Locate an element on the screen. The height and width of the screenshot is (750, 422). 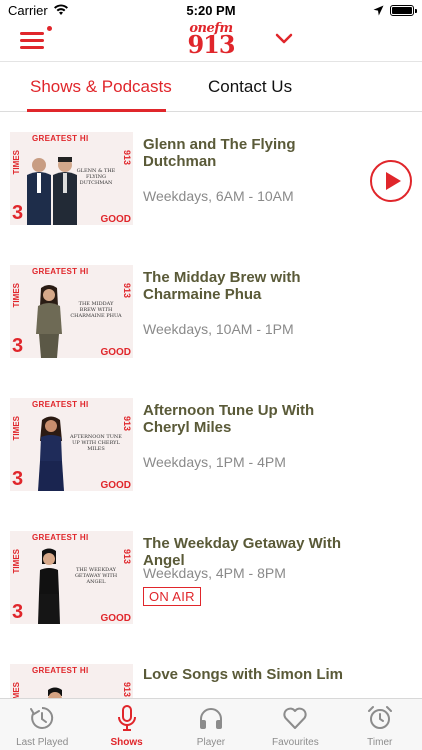
tab-shows: Shows is located at coordinates (126, 724).